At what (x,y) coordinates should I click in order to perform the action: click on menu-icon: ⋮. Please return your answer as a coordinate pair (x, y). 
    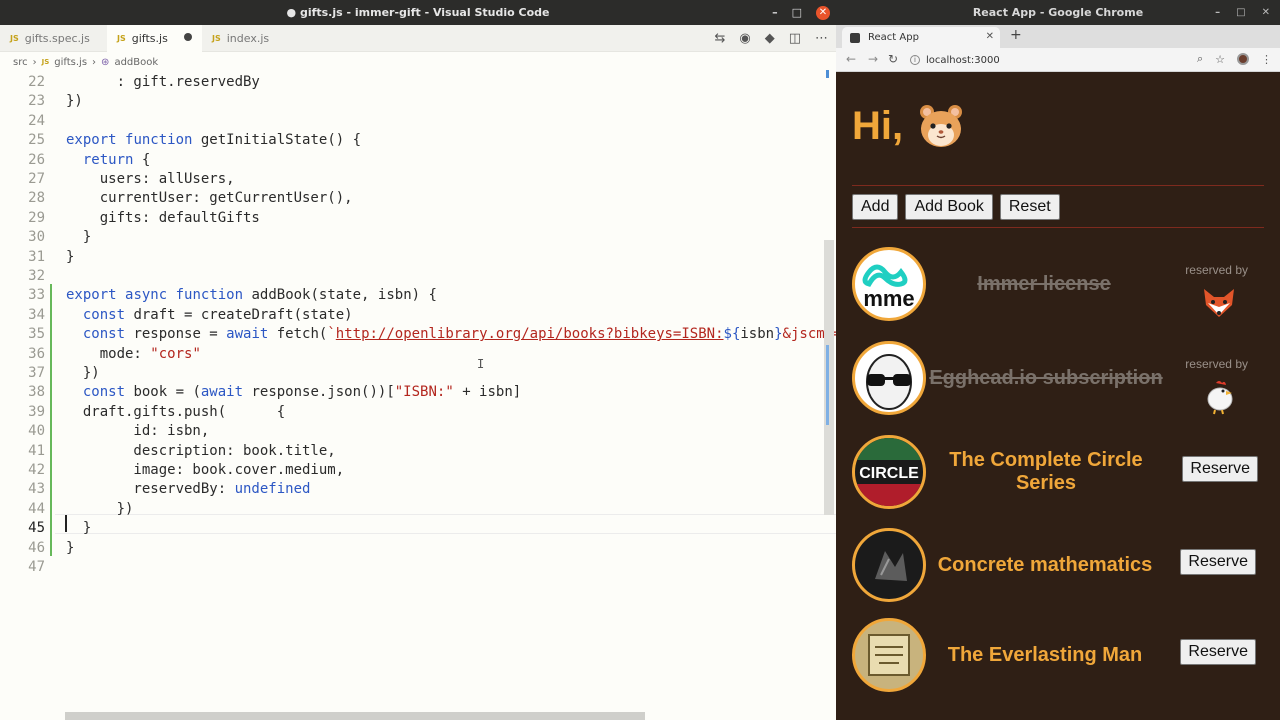
    Looking at the image, I should click on (1266, 59).